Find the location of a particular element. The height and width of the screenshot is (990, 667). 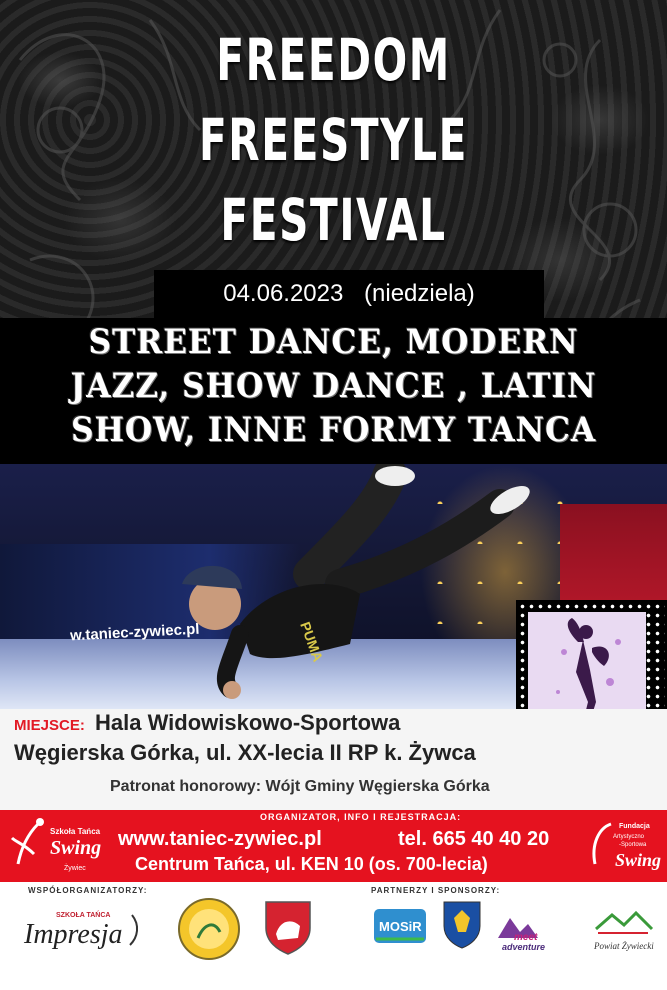

svg-text: Żywiec is located at coordinates (75, 867).